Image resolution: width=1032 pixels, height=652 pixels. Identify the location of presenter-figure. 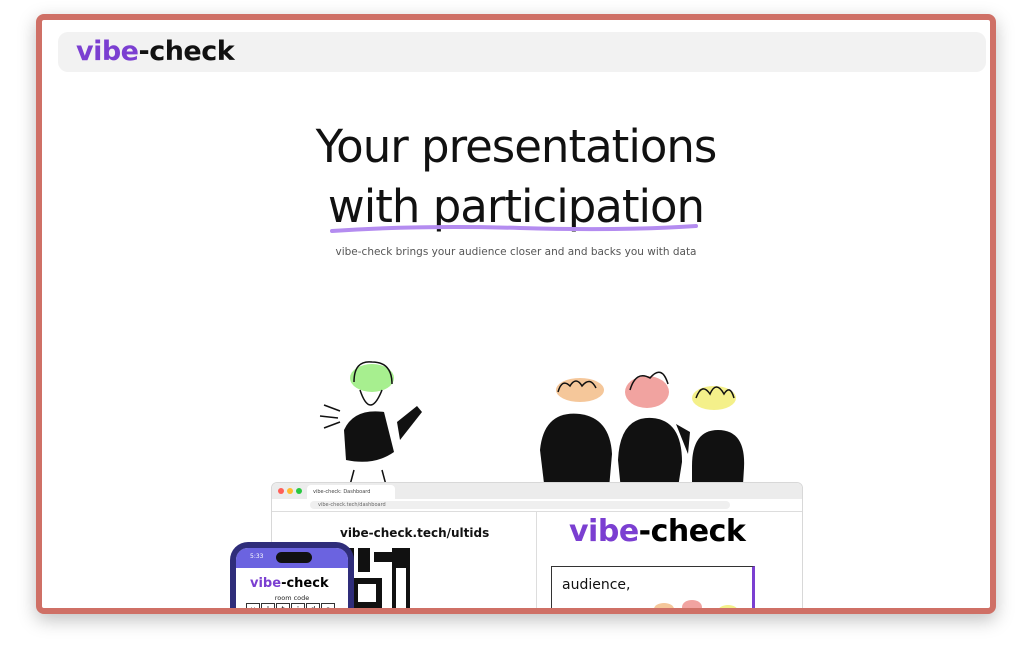
(370, 430).